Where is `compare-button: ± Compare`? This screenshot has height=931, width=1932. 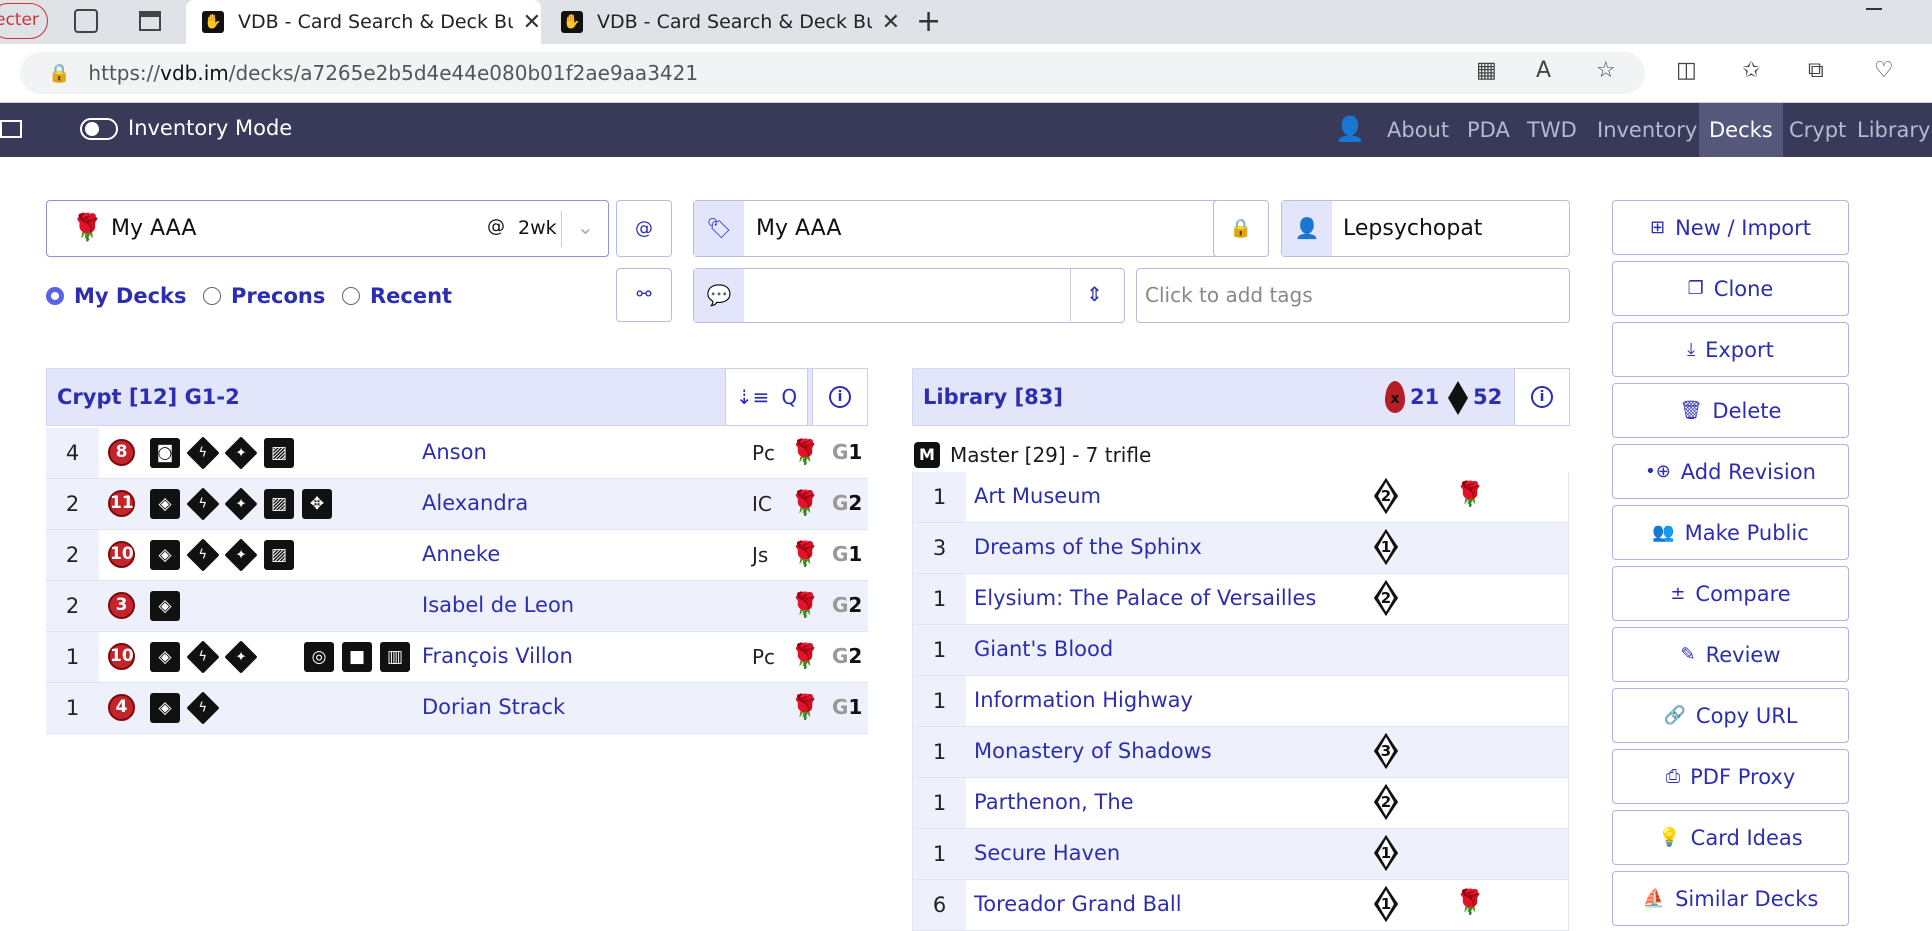 compare-button: ± Compare is located at coordinates (1730, 593).